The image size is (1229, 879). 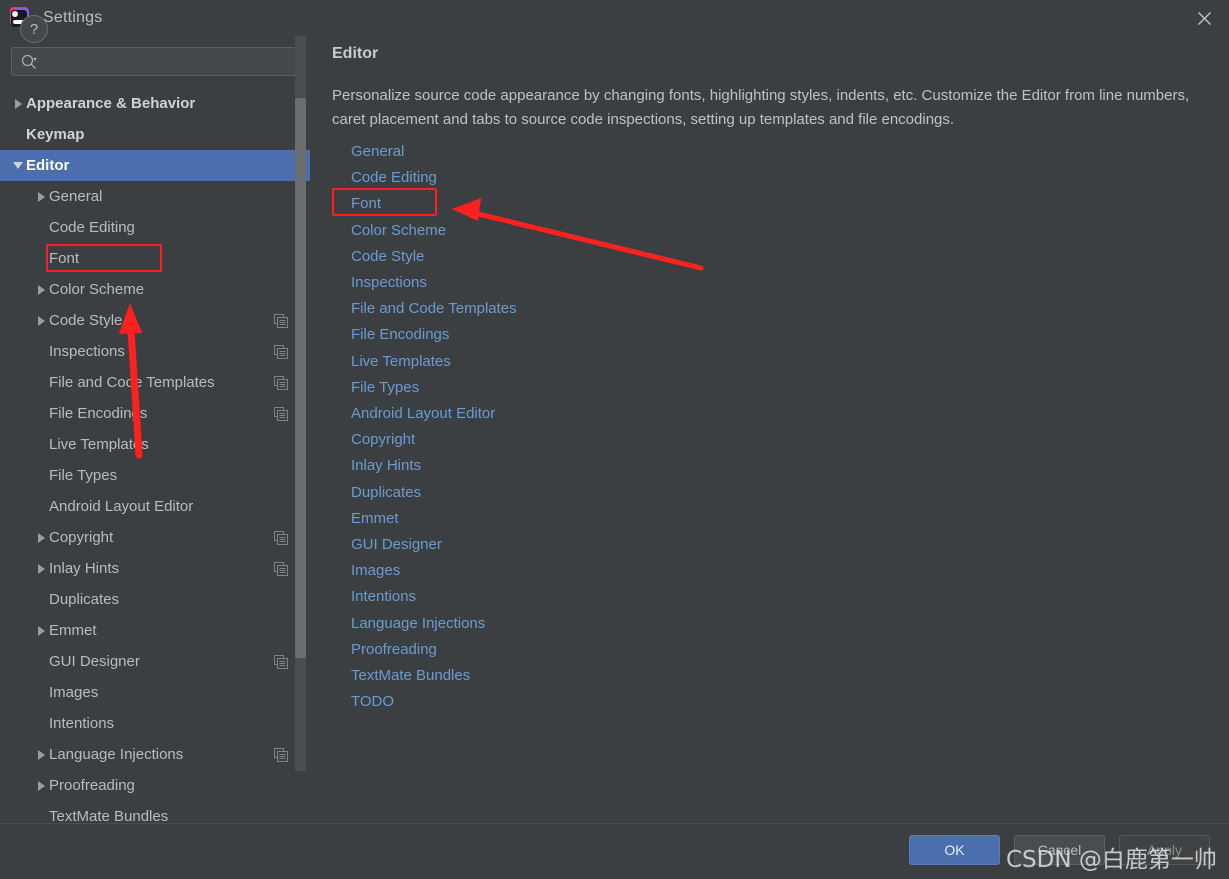 What do you see at coordinates (155, 812) in the screenshot?
I see `sidebar-item-textmate-bundles: TextMate Bundles` at bounding box center [155, 812].